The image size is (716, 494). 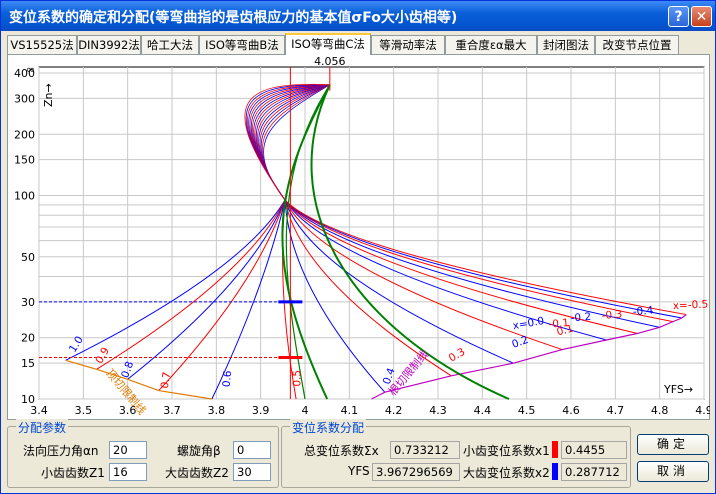 What do you see at coordinates (330, 61) in the screenshot?
I see `marker-value: 4.056` at bounding box center [330, 61].